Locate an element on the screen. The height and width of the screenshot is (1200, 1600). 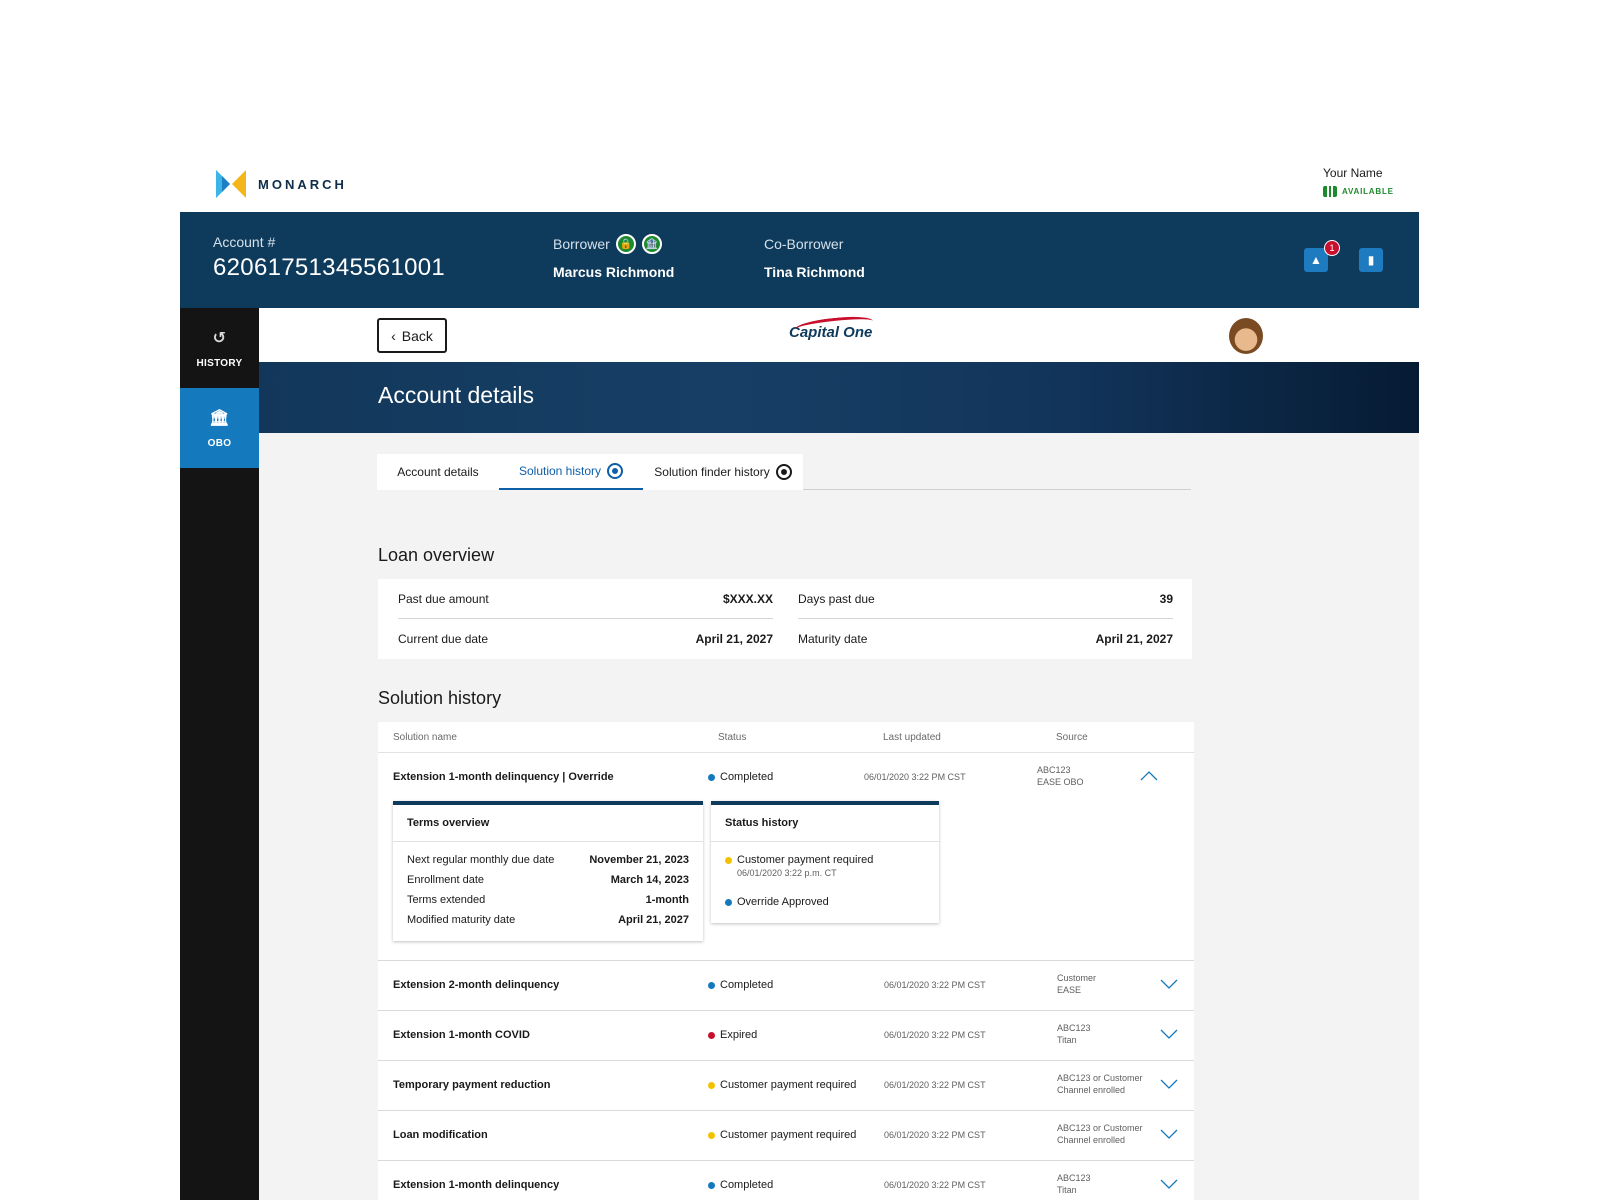
overview-row: Current due date April 21, 2027 is located at coordinates (585, 639).